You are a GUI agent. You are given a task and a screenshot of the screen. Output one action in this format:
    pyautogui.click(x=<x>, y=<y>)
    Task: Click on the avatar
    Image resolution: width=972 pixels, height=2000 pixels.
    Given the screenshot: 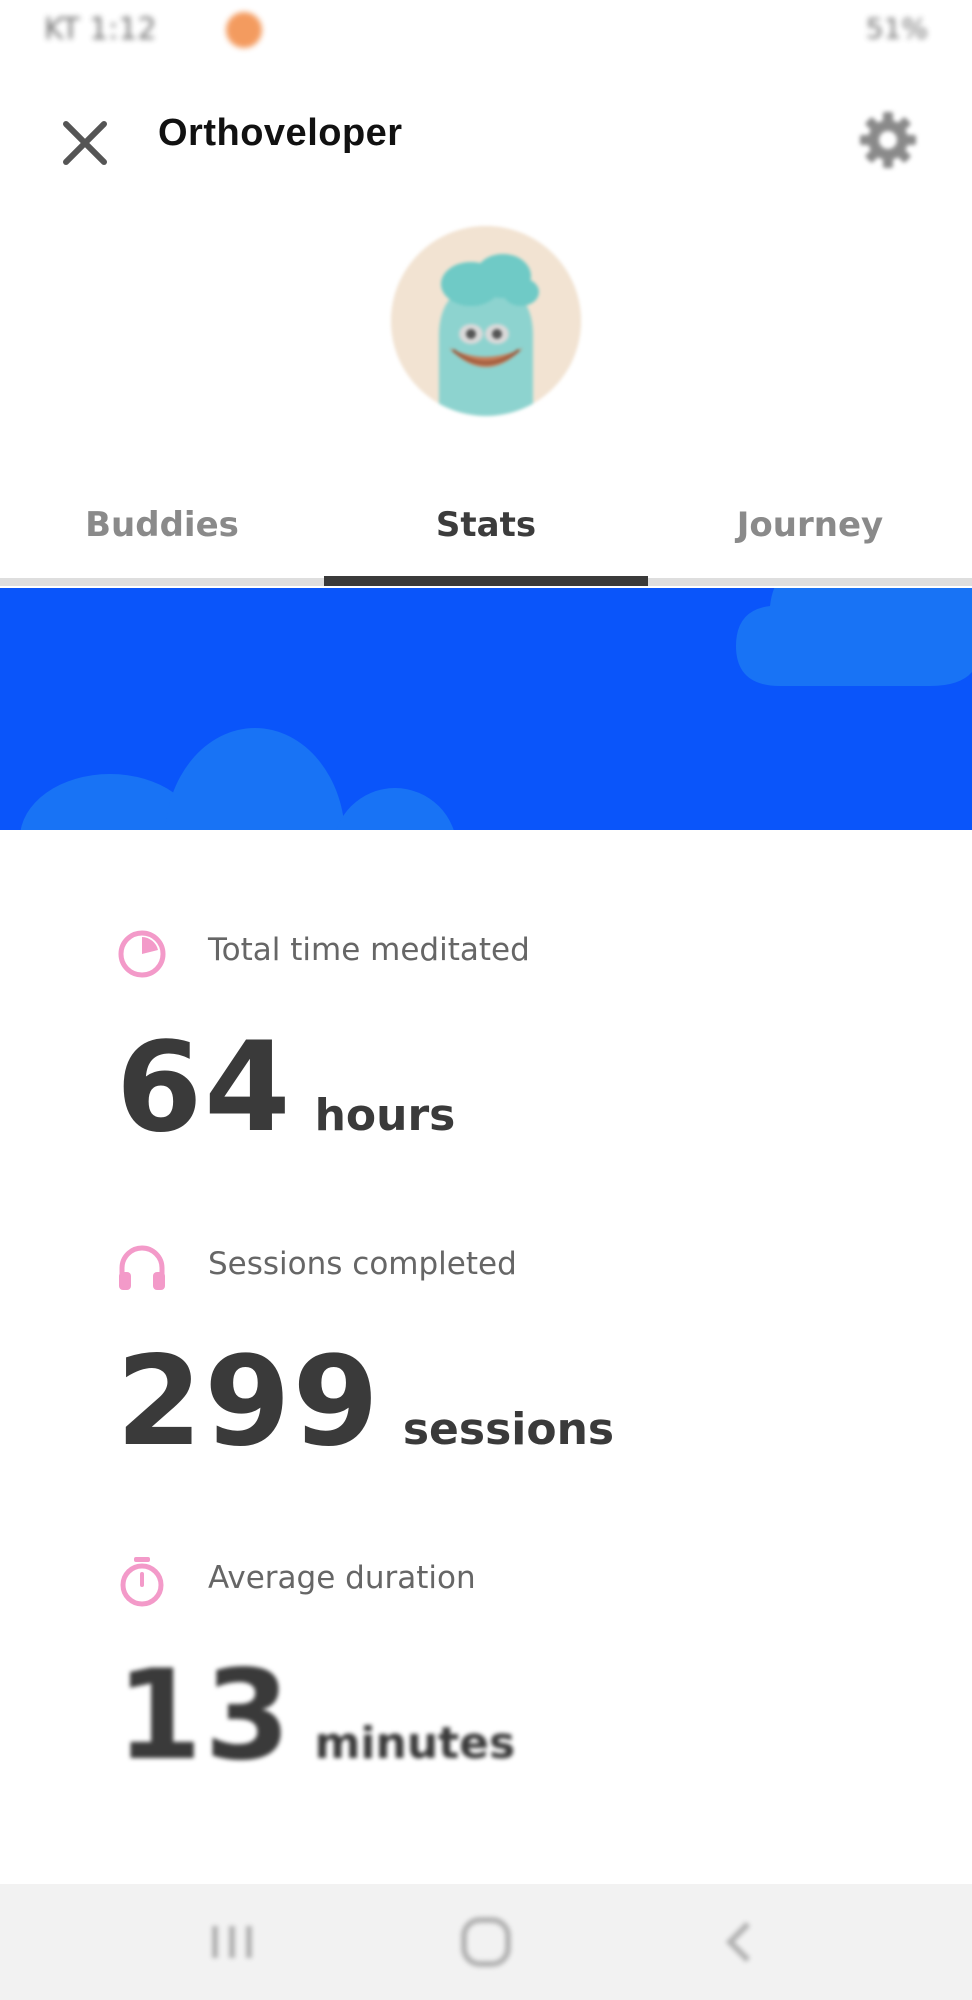 What is the action you would take?
    pyautogui.click(x=486, y=321)
    